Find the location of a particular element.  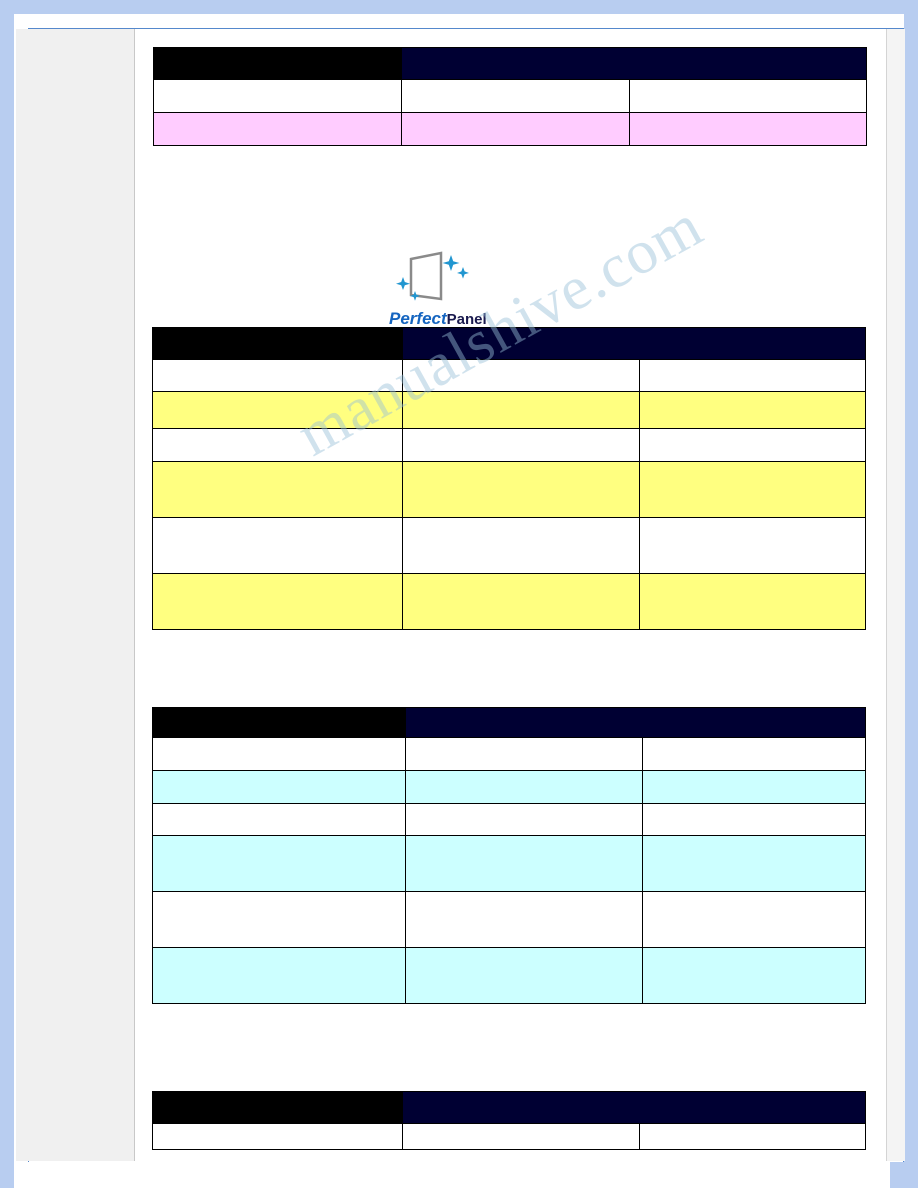

spec-table-top-wrap is located at coordinates (510, 96).